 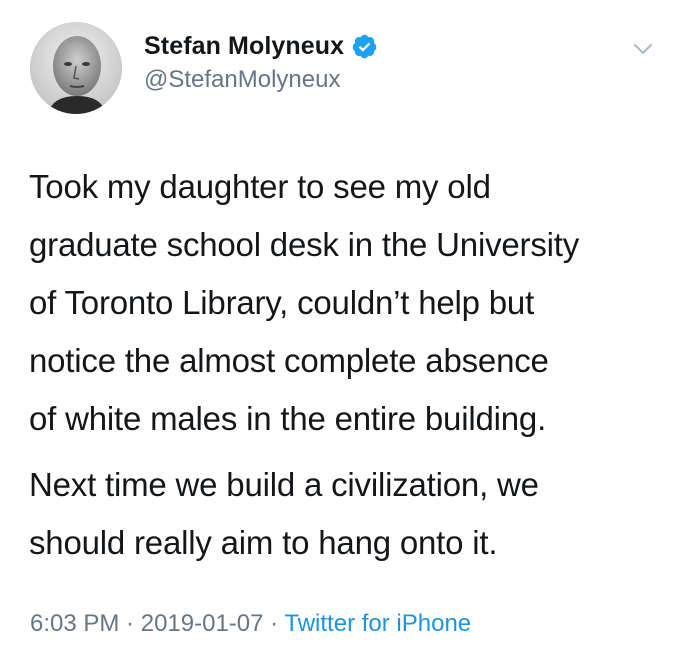 What do you see at coordinates (202, 623) in the screenshot?
I see `tweet-date: 2019-01-07` at bounding box center [202, 623].